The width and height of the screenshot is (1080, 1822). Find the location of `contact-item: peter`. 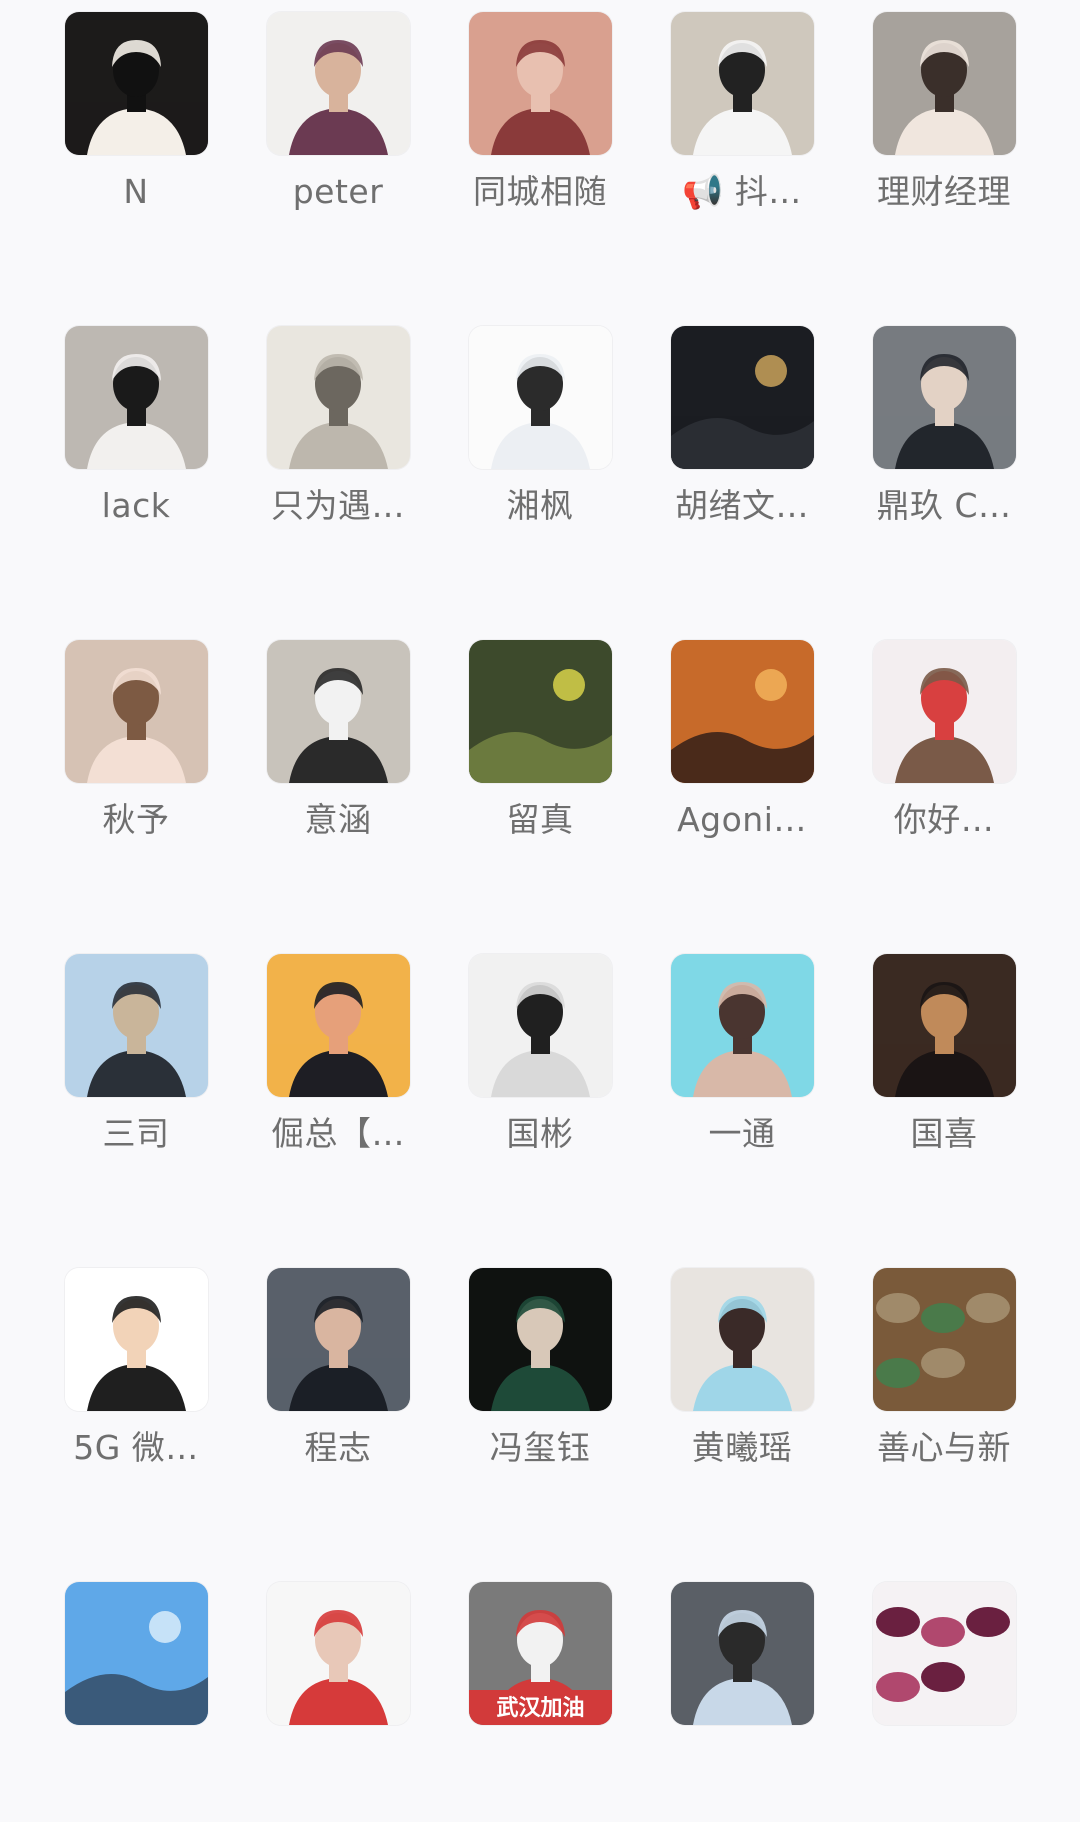

contact-item: peter is located at coordinates (338, 132).